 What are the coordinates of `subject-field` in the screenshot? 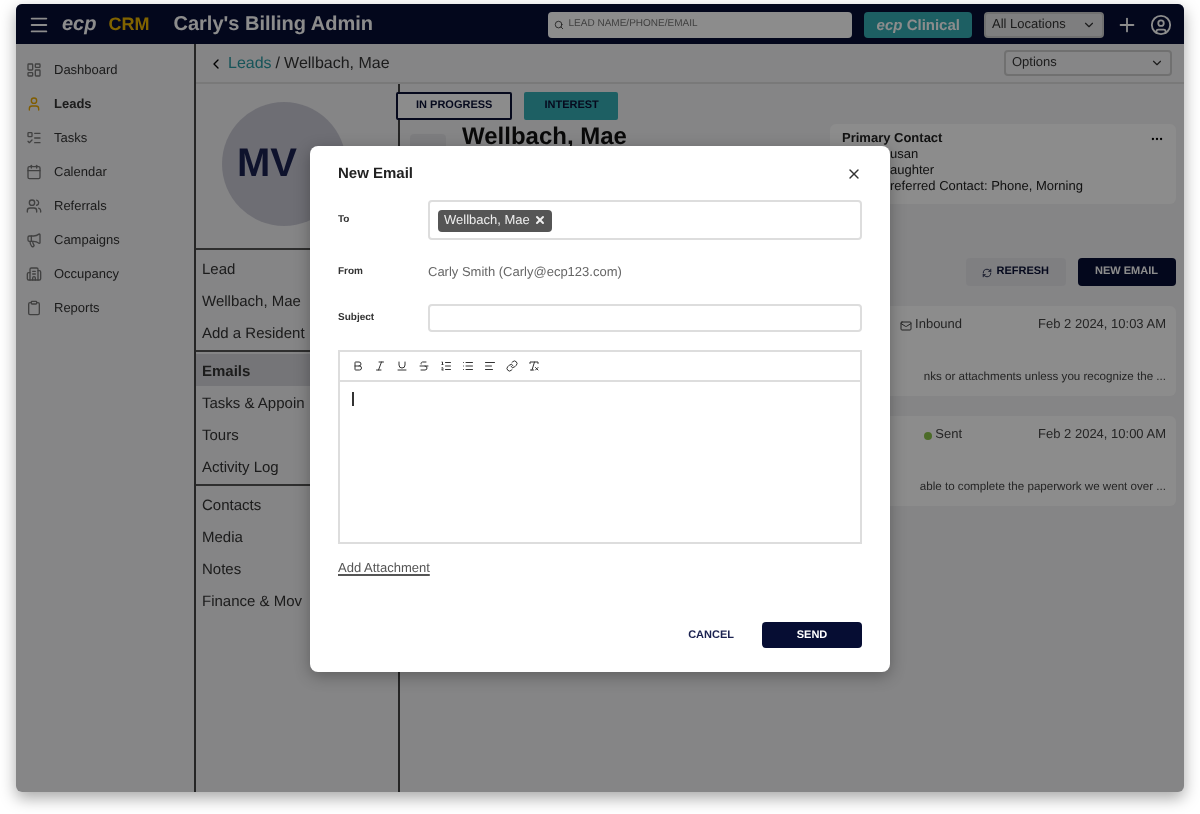 It's located at (645, 318).